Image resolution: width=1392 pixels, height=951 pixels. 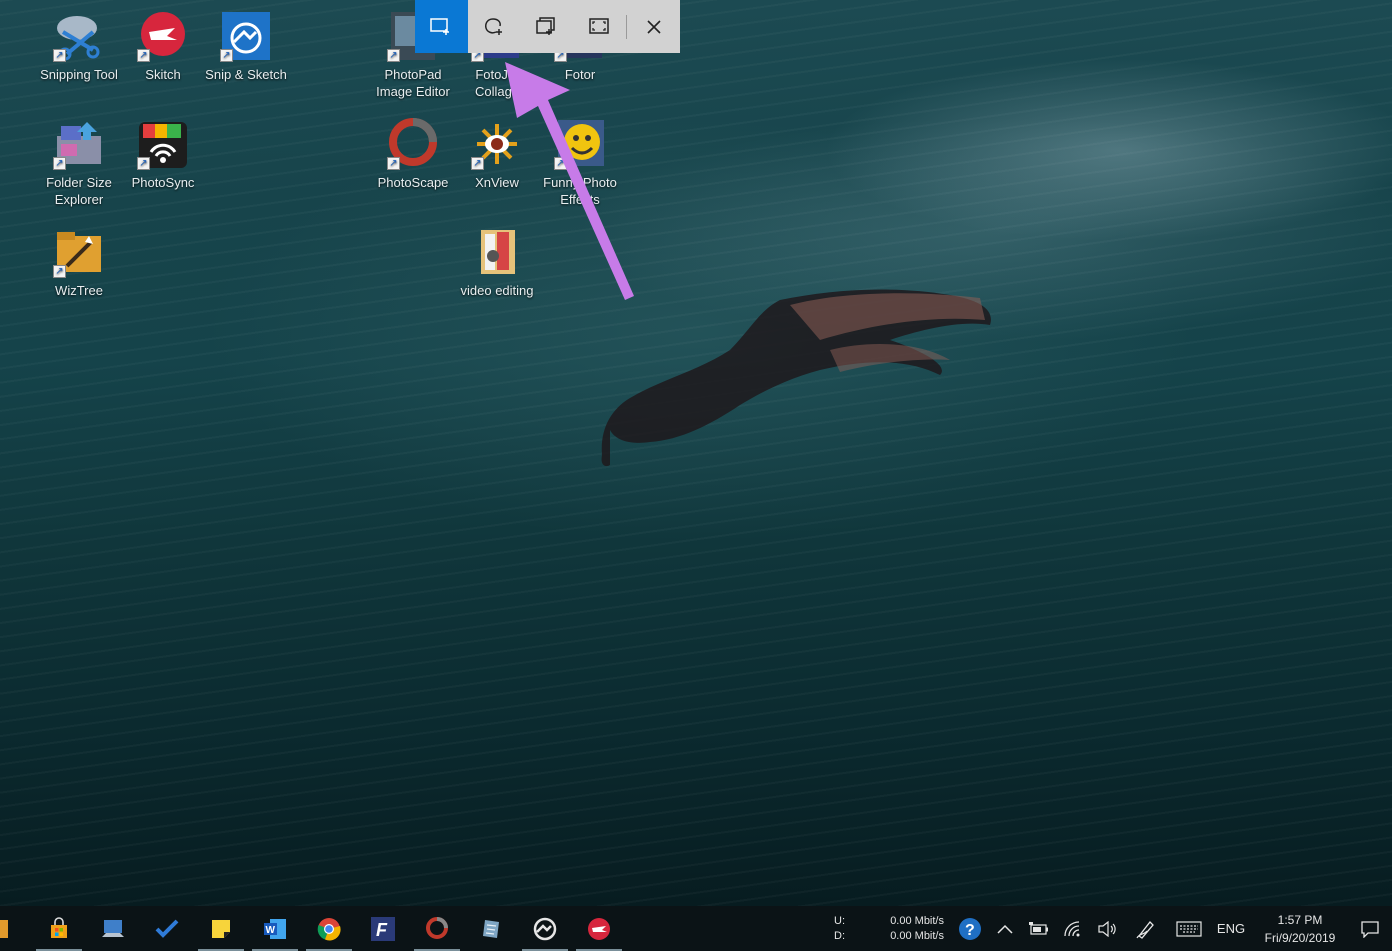 I want to click on taskbar-photoscape, so click(x=437, y=928).